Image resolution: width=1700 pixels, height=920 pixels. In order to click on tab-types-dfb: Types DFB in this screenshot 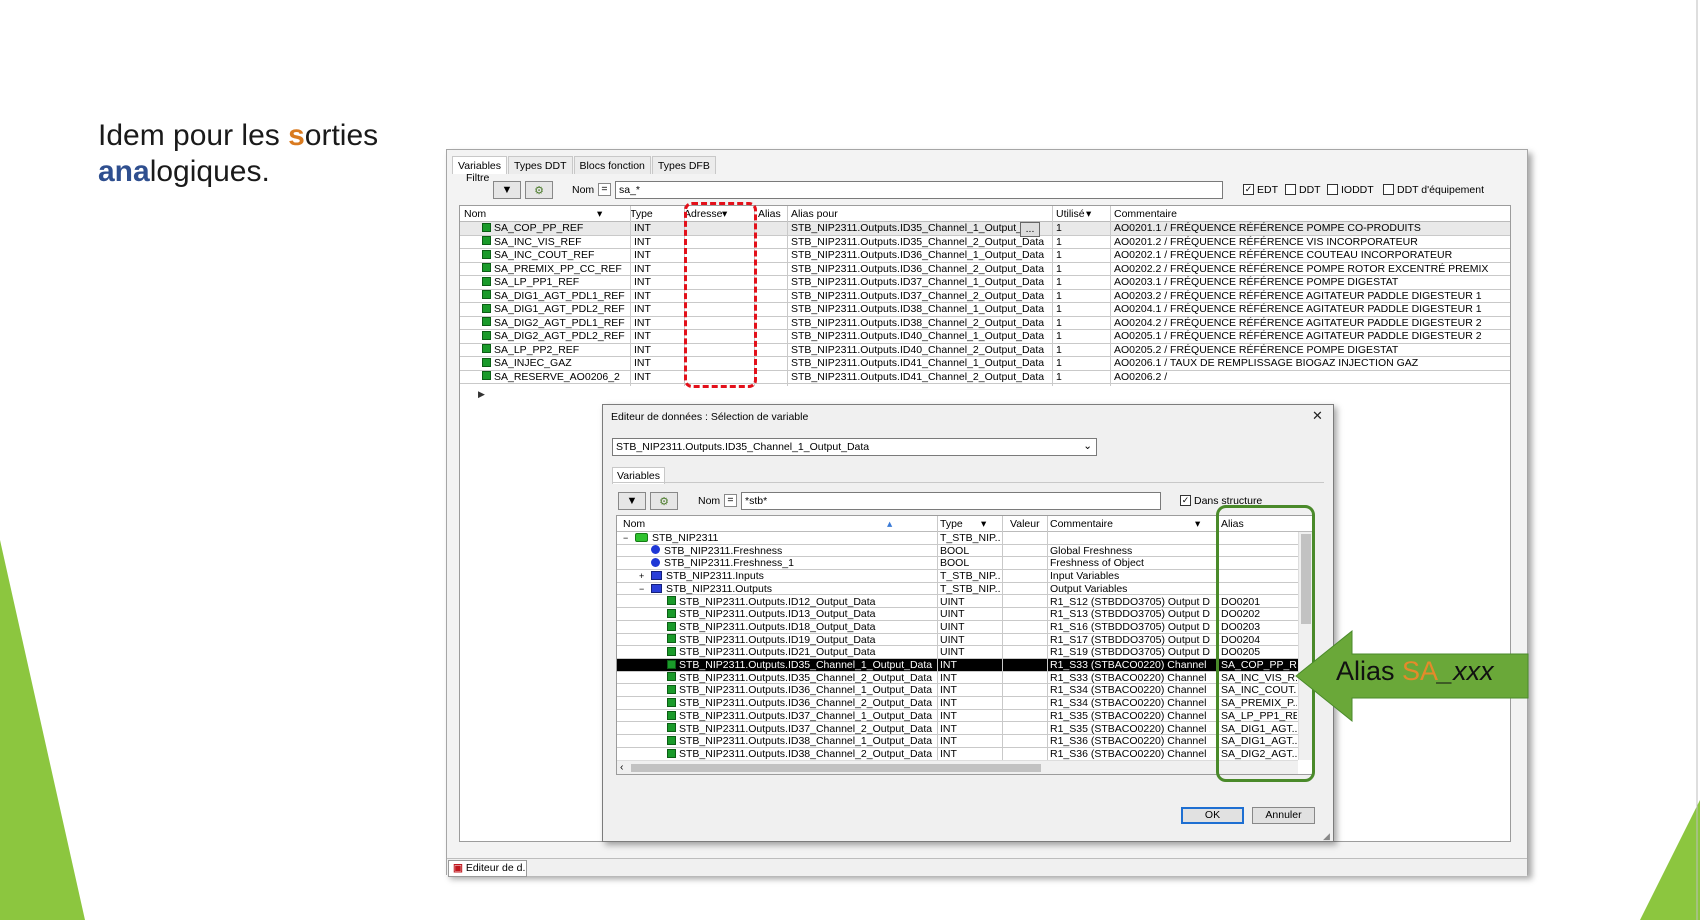, I will do `click(683, 165)`.